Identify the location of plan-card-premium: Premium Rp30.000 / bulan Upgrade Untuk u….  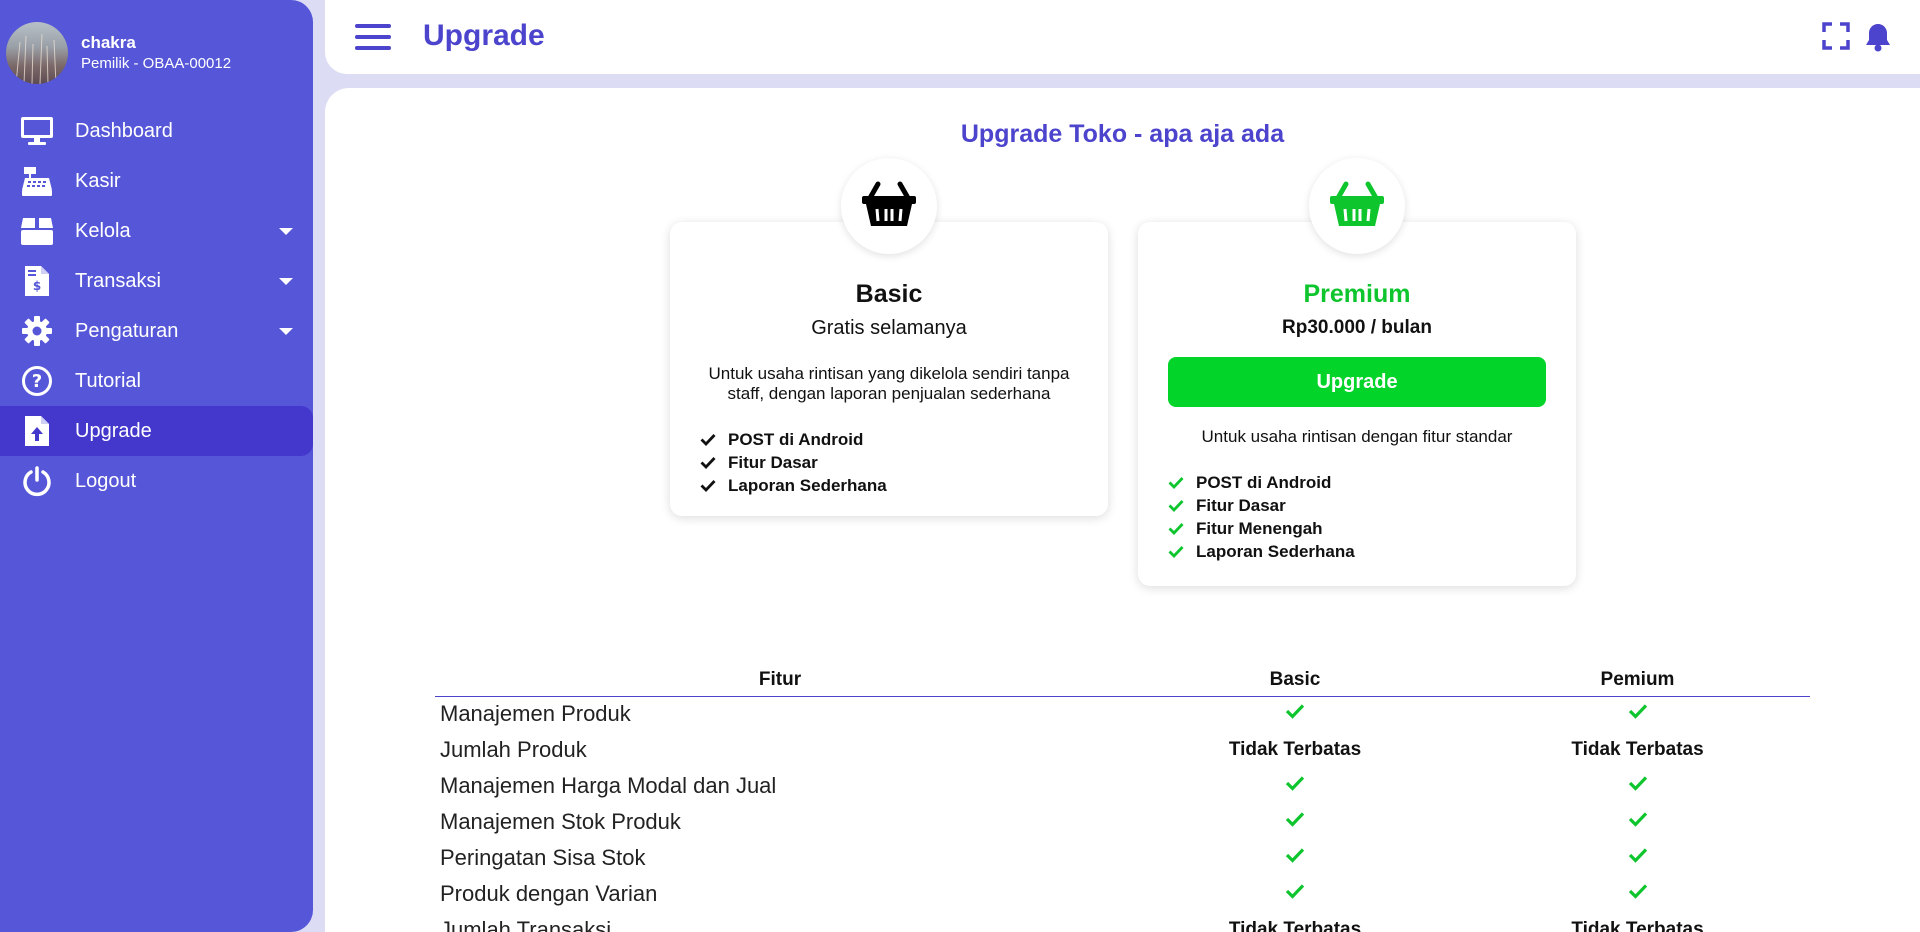
(1357, 372).